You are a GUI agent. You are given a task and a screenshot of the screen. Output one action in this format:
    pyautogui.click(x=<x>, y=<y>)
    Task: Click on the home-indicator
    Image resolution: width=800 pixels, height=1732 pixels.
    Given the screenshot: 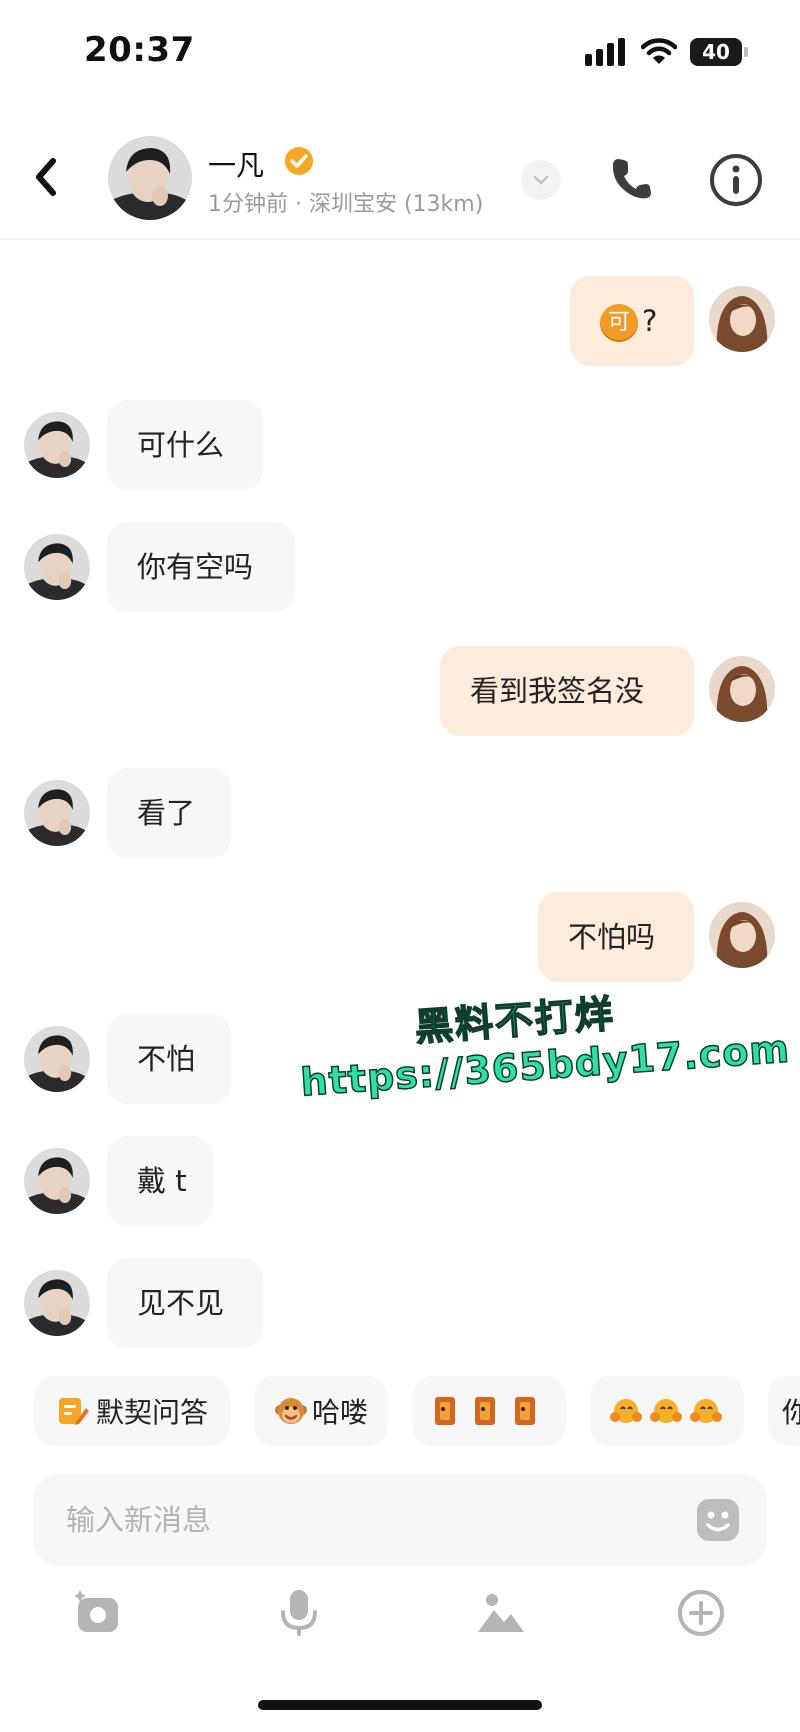 What is the action you would take?
    pyautogui.click(x=400, y=1705)
    